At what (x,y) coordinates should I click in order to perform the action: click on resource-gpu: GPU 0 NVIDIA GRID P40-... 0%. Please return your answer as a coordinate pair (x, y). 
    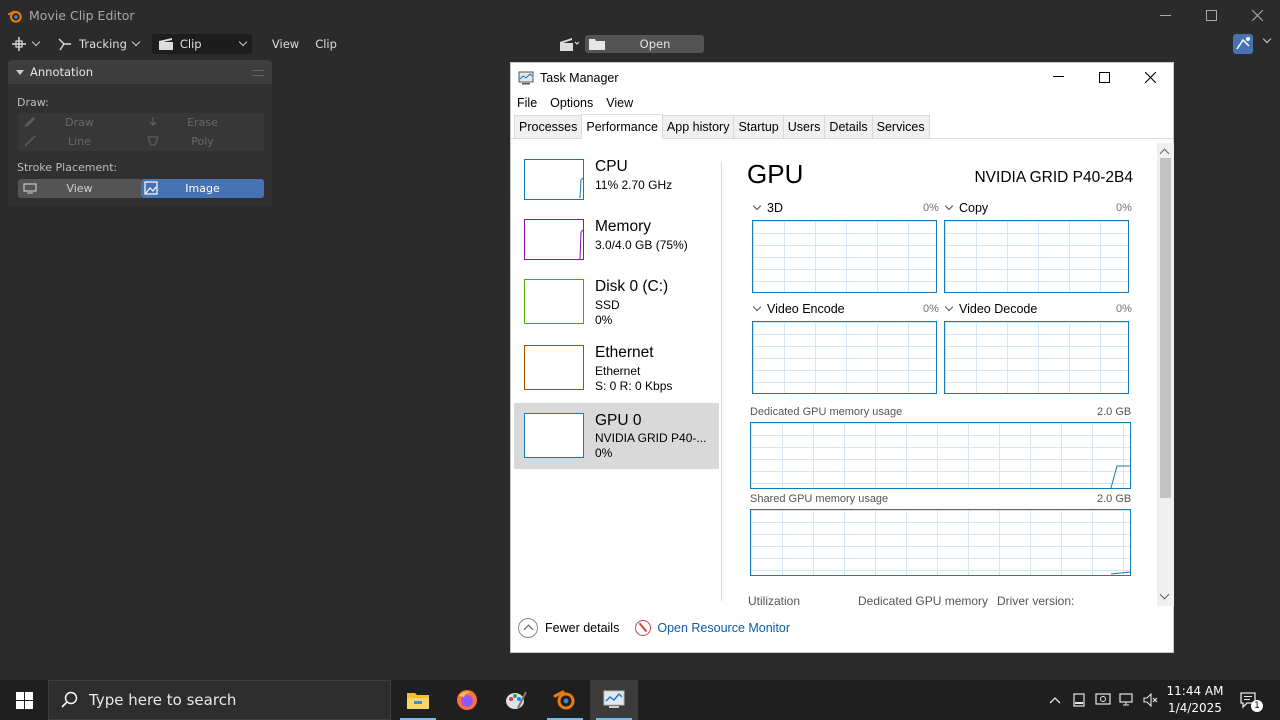
    Looking at the image, I should click on (616, 436).